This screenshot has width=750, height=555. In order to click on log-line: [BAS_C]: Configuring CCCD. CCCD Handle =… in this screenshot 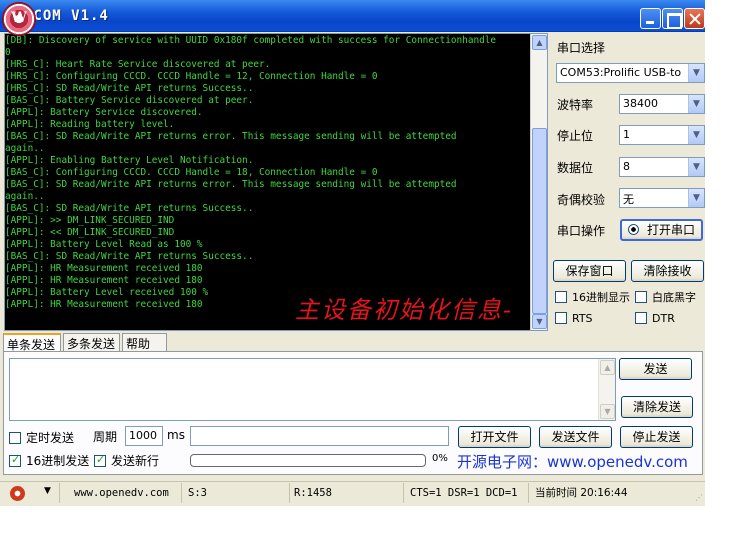, I will do `click(191, 172)`.